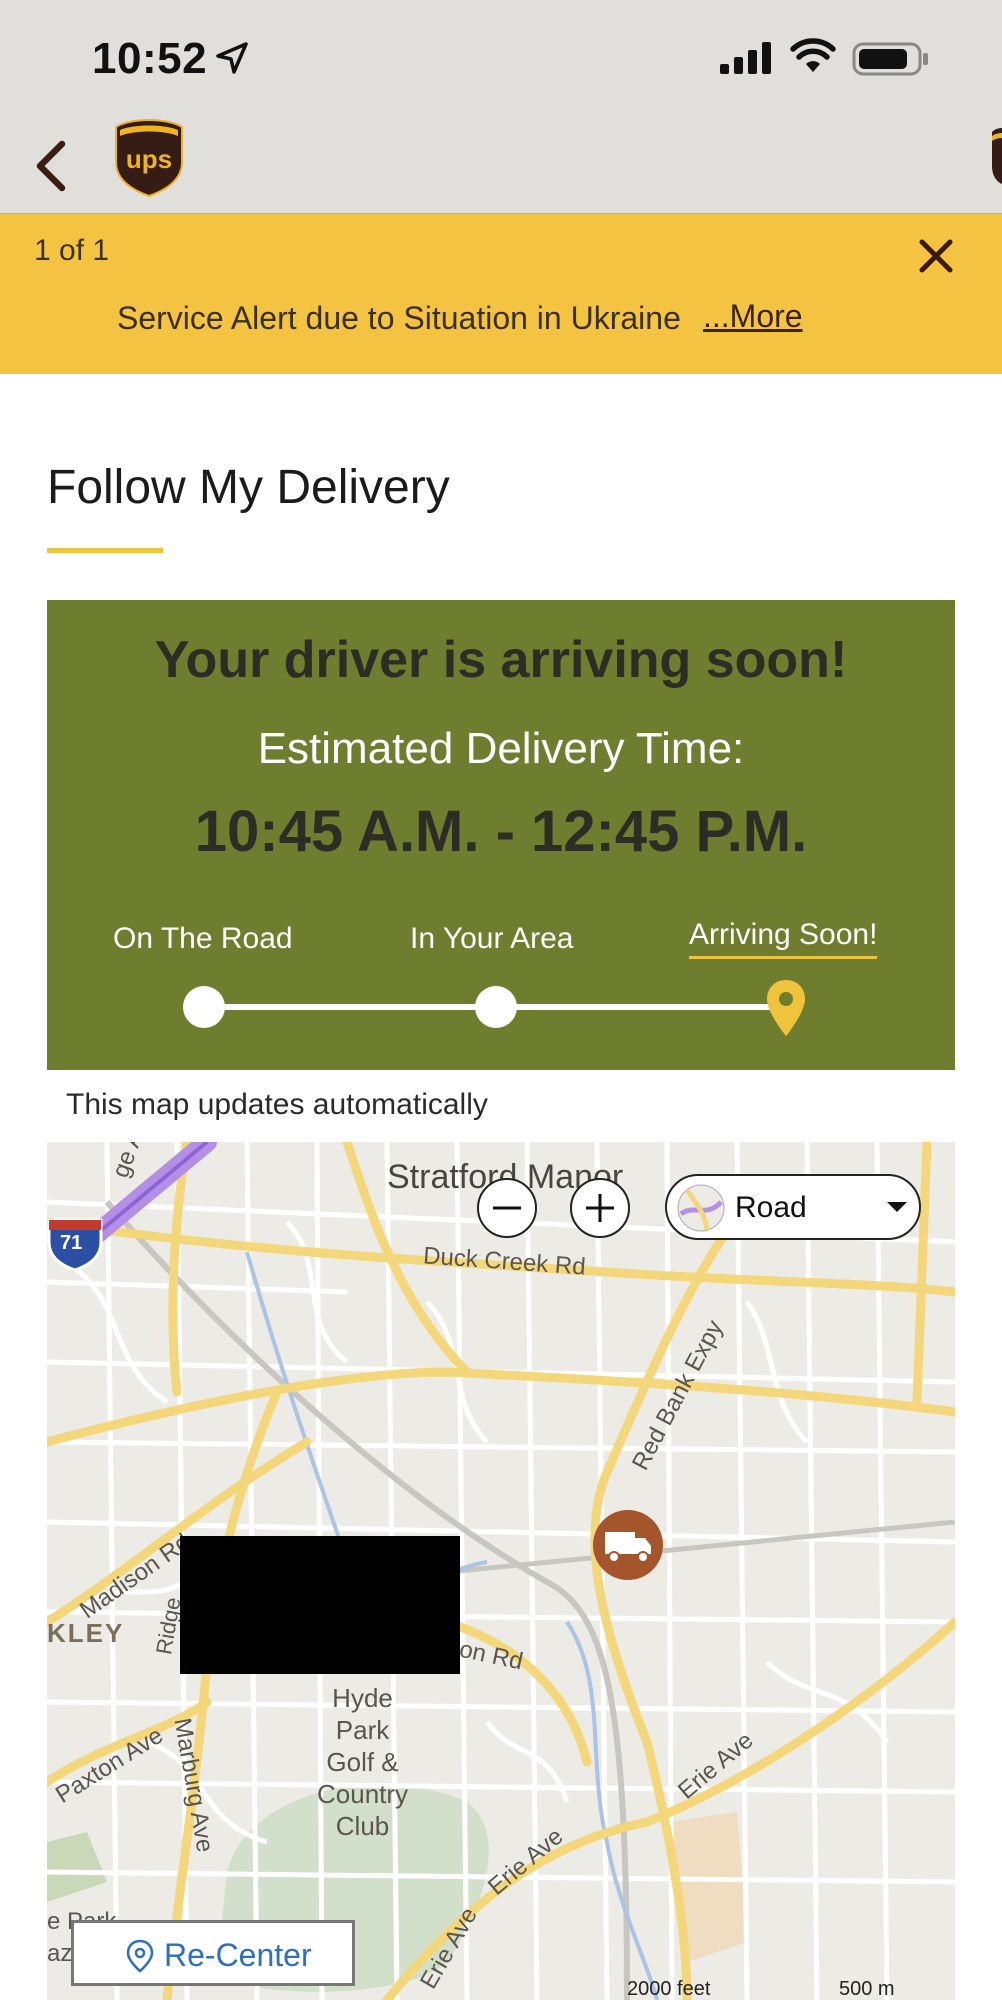 The width and height of the screenshot is (1002, 2000). I want to click on chevron-down-icon, so click(897, 1207).